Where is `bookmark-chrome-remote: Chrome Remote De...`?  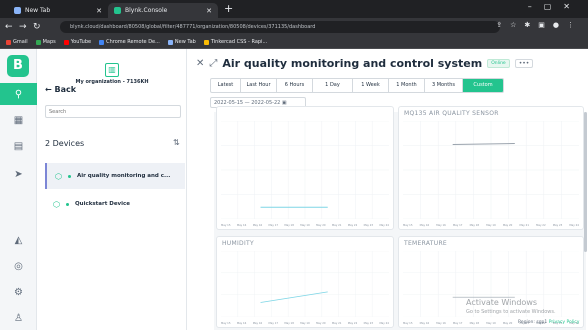 bookmark-chrome-remote: Chrome Remote De... is located at coordinates (129, 42).